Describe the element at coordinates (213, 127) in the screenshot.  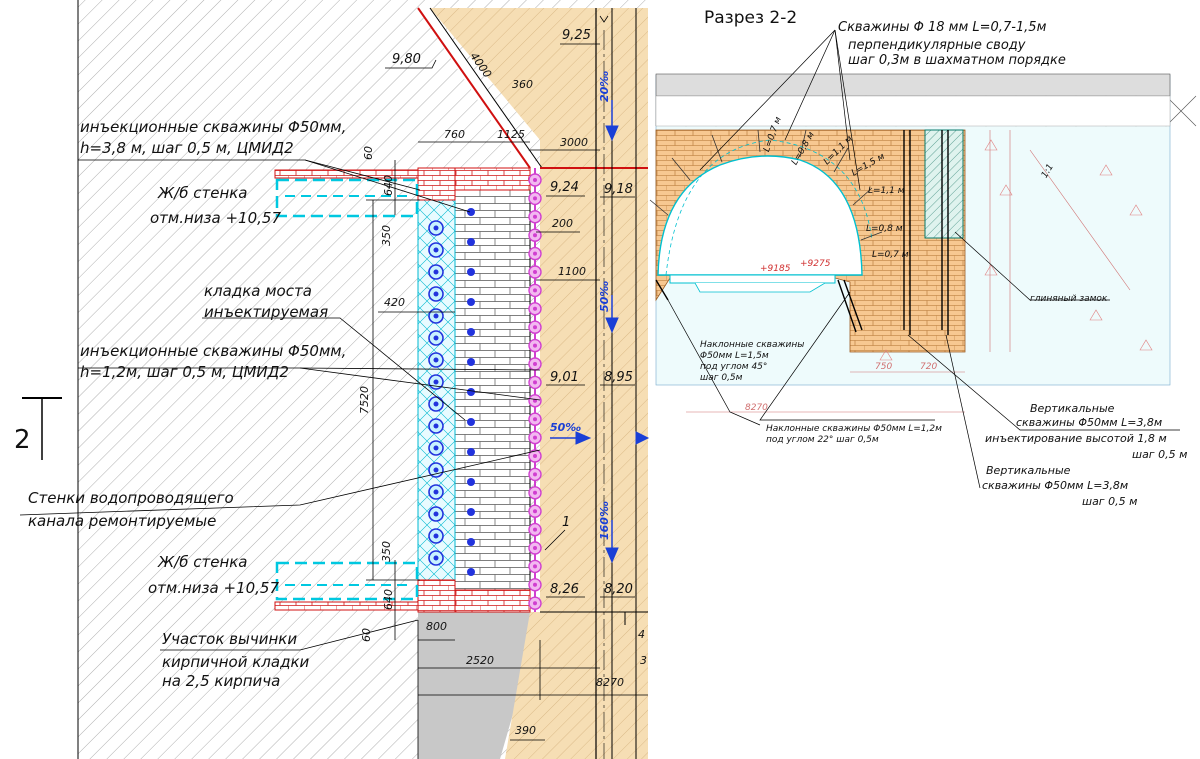
I see `note-holes-top: инъекционные скважины Φ50мм,` at that location.